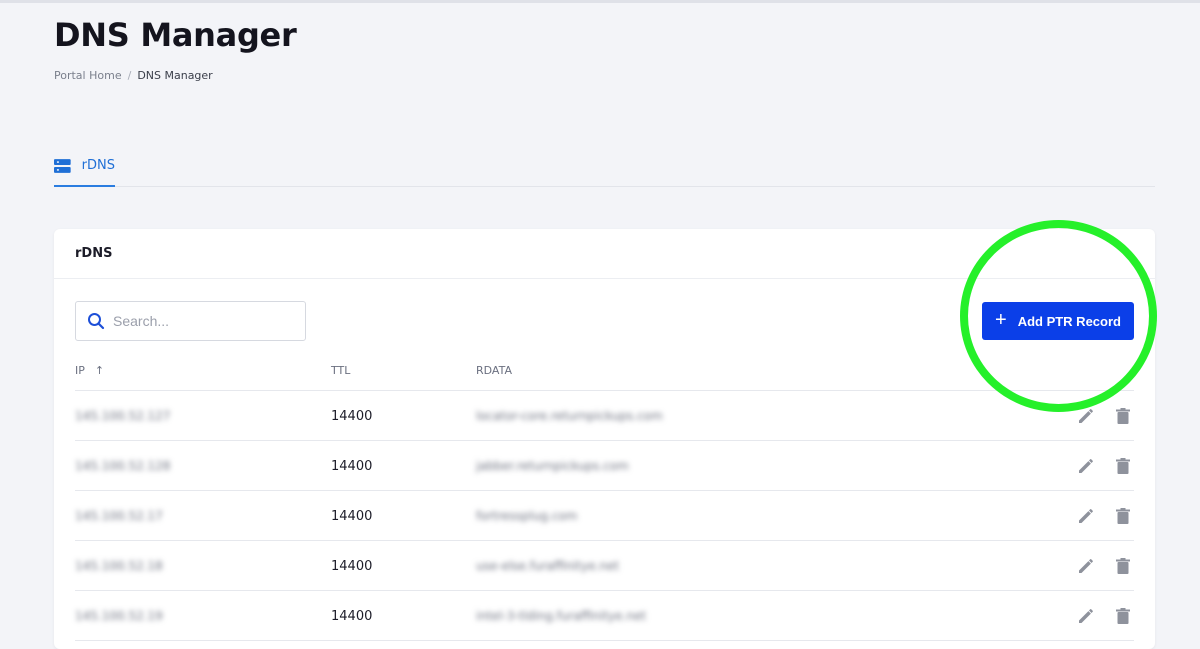 Image resolution: width=1200 pixels, height=649 pixels. I want to click on column-header-rdata: RDATA, so click(494, 370).